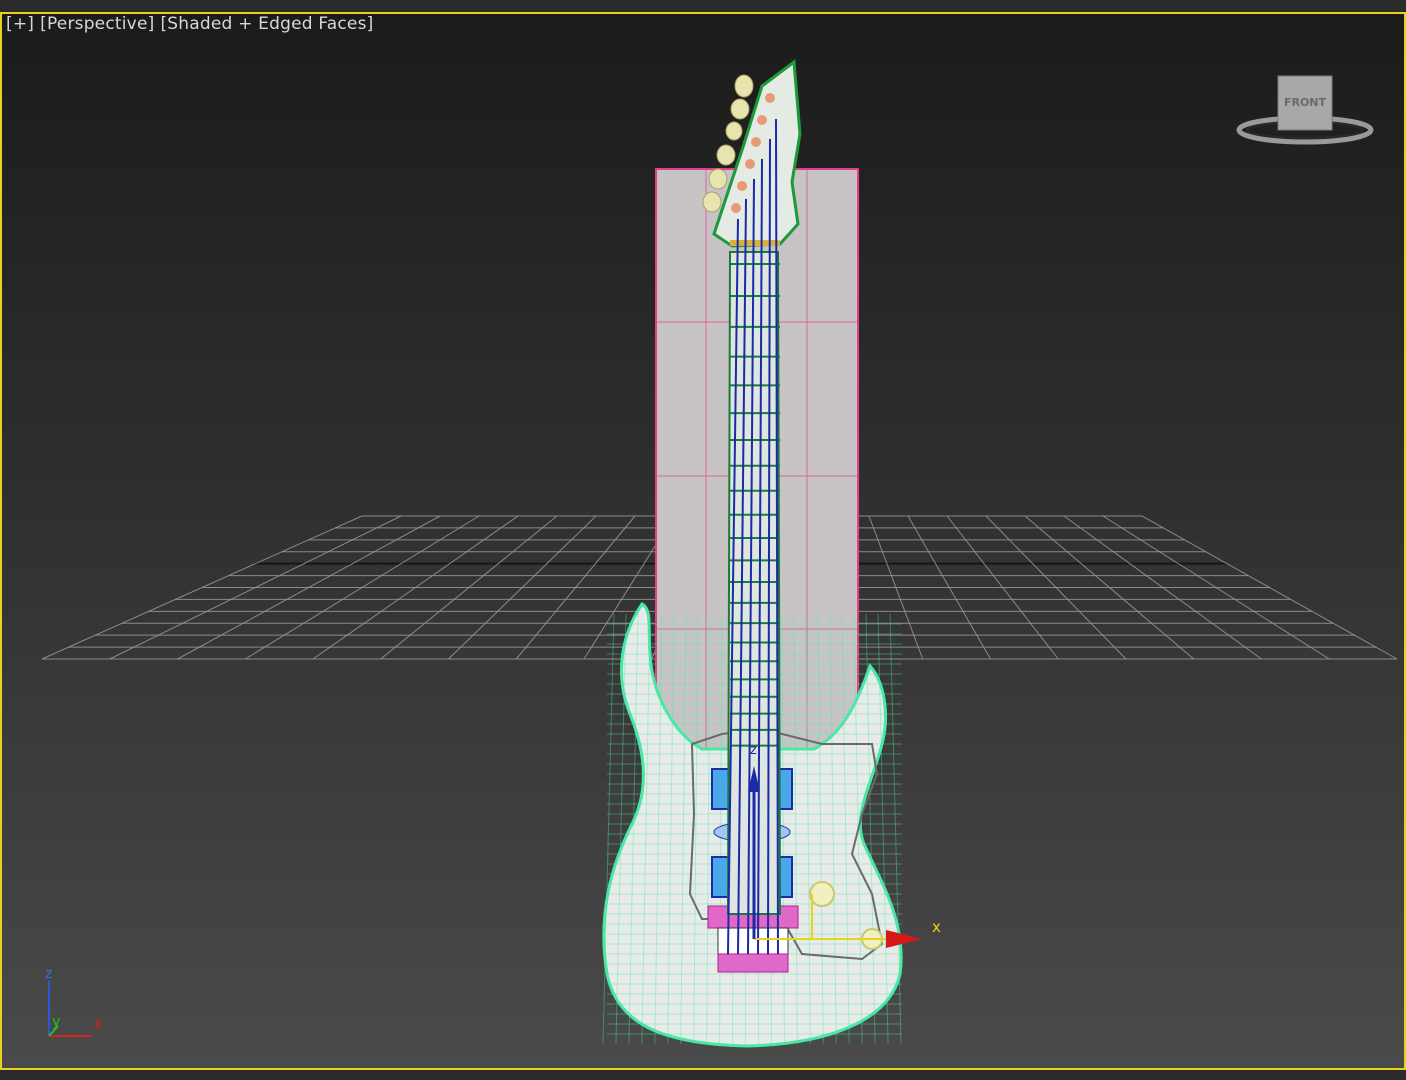 The height and width of the screenshot is (1080, 1406). What do you see at coordinates (904, 939) in the screenshot?
I see `gizmo-x-arrow` at bounding box center [904, 939].